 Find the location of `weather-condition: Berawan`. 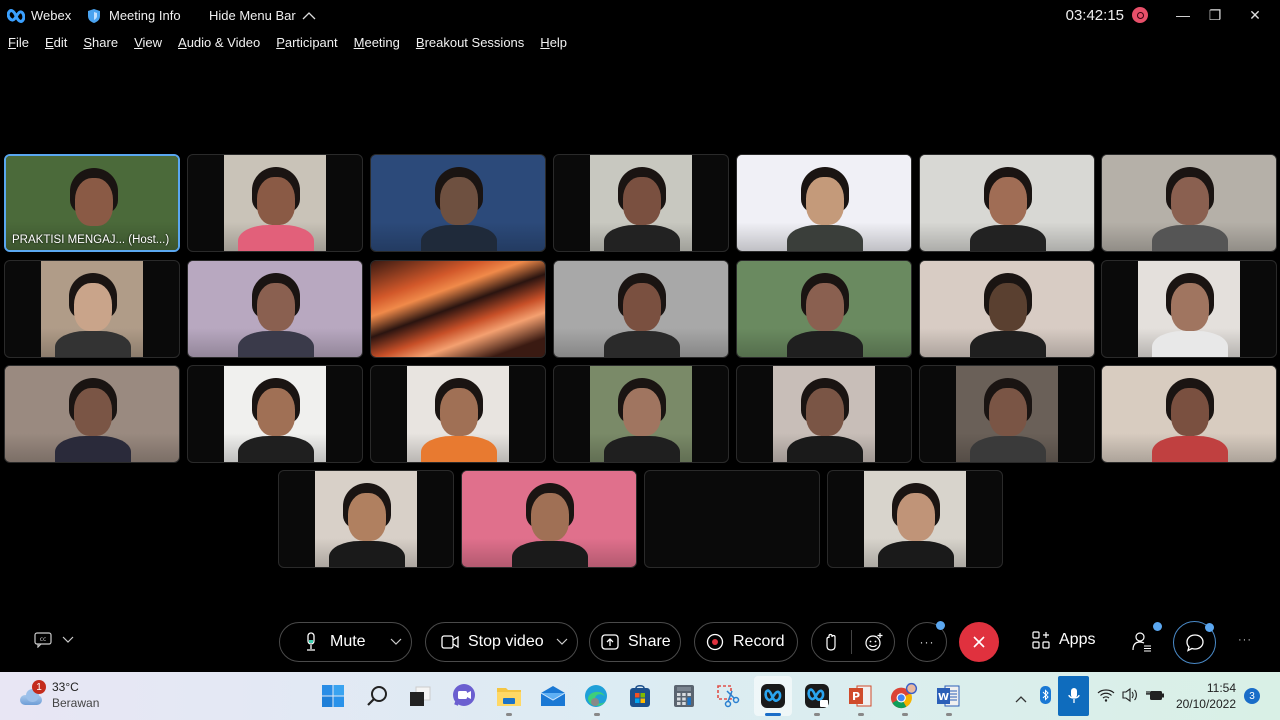

weather-condition: Berawan is located at coordinates (76, 703).